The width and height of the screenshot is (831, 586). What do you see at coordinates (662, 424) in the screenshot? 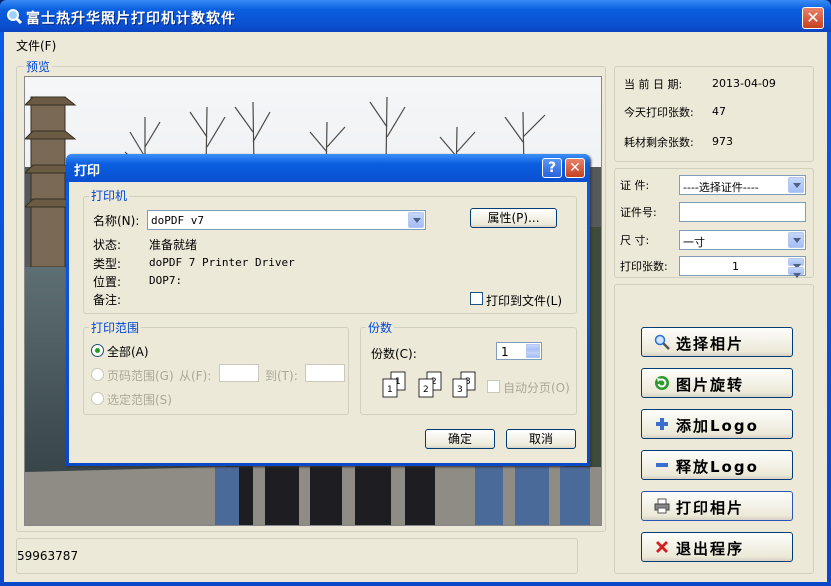
I see `plus-icon` at bounding box center [662, 424].